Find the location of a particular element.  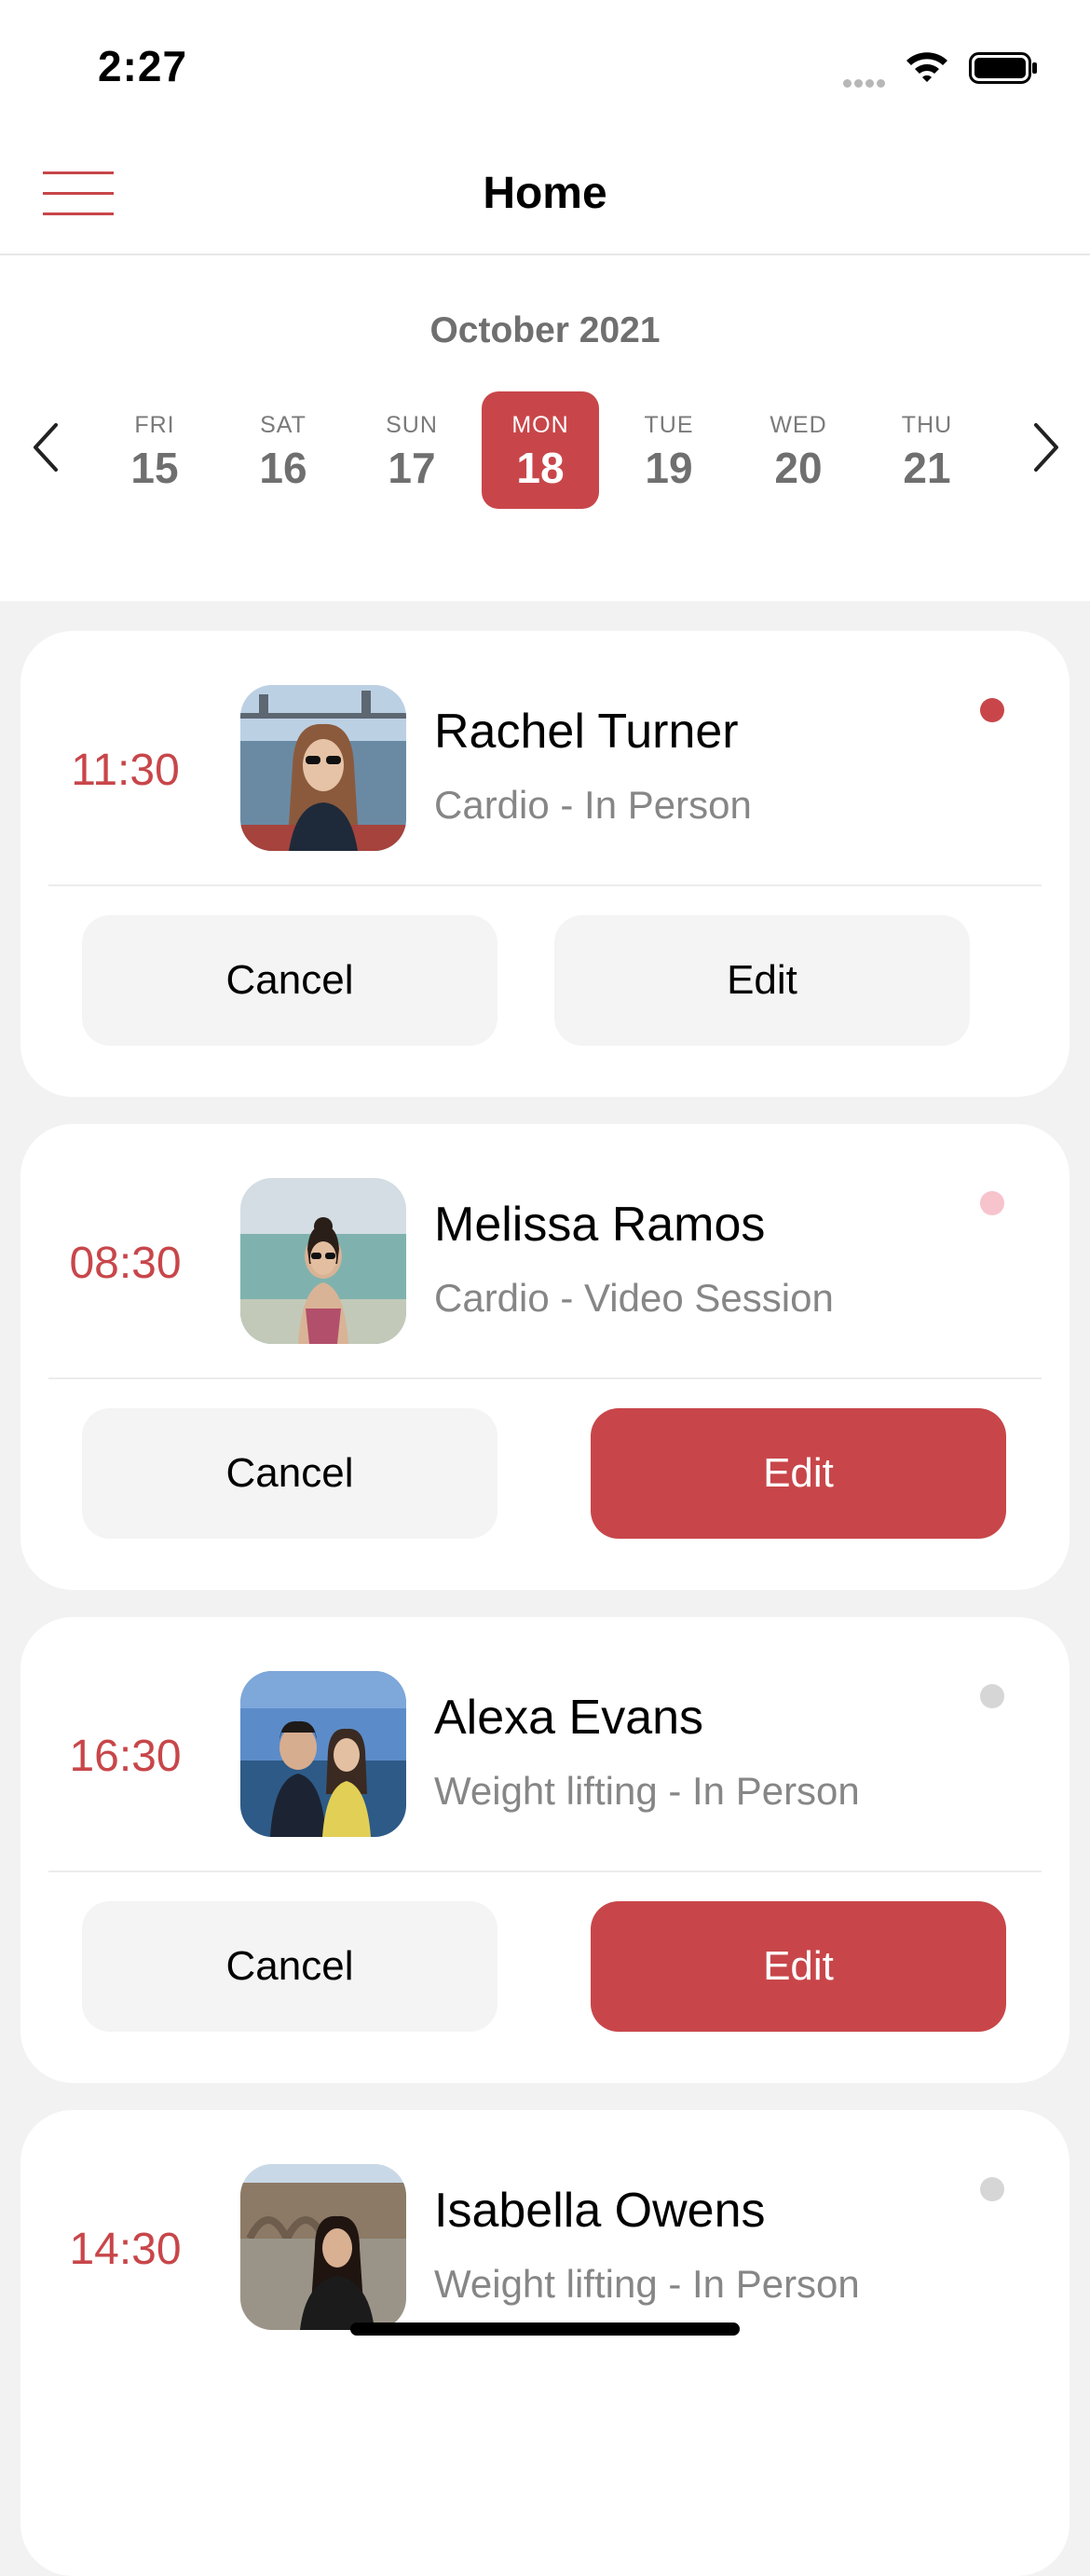

status-time: 2:27 is located at coordinates (143, 66).